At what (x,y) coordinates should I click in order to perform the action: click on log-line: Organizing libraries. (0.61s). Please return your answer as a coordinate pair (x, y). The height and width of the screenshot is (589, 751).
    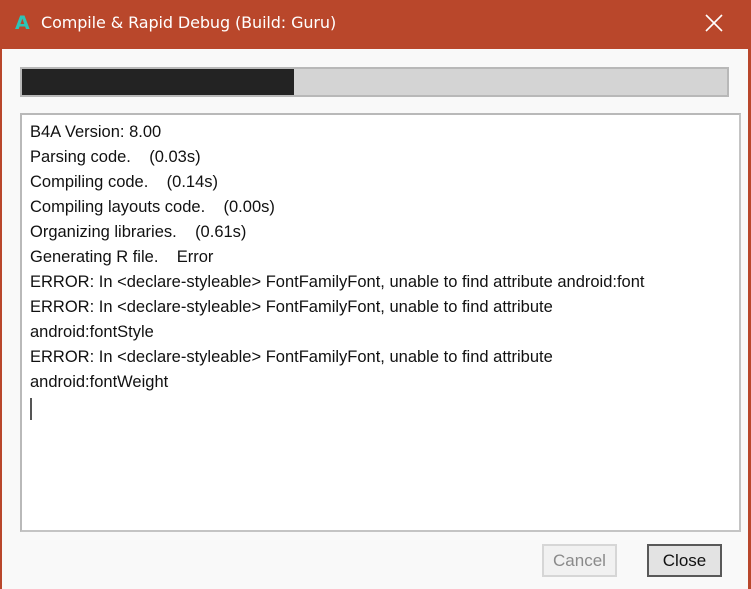
    Looking at the image, I should click on (138, 232).